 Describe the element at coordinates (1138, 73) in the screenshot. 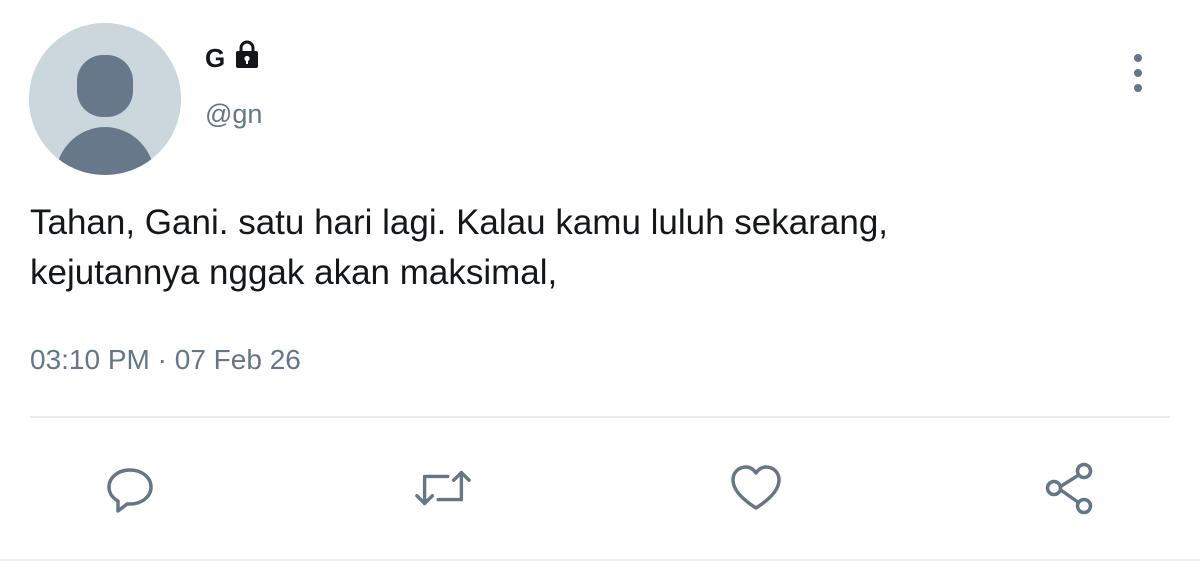

I see `more-vertical-icon` at that location.